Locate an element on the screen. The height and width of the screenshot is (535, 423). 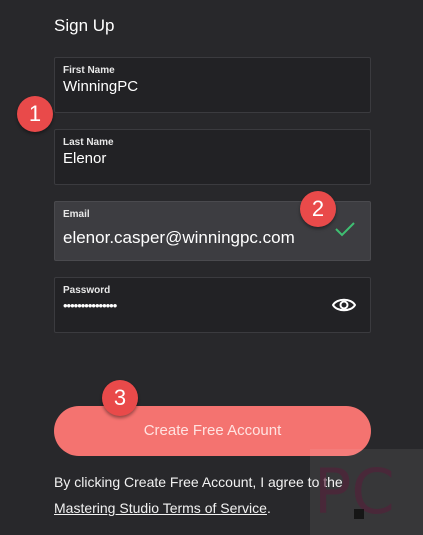
first-name-field: First Name WinningPC is located at coordinates (212, 85).